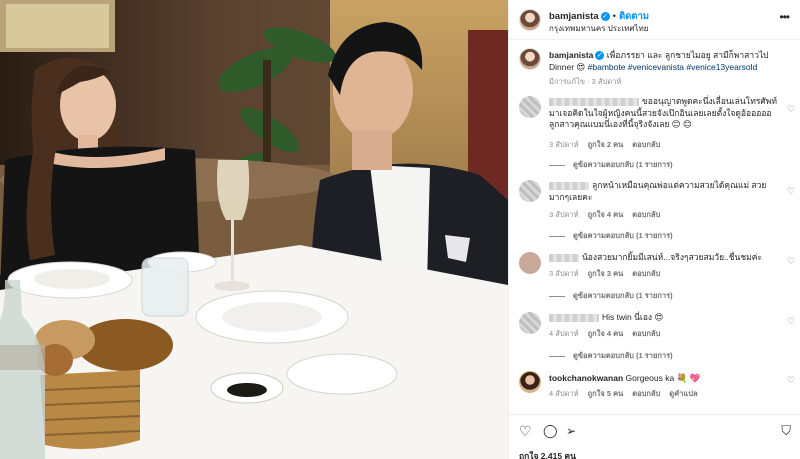  Describe the element at coordinates (530, 59) in the screenshot. I see `caption-avatar` at that location.